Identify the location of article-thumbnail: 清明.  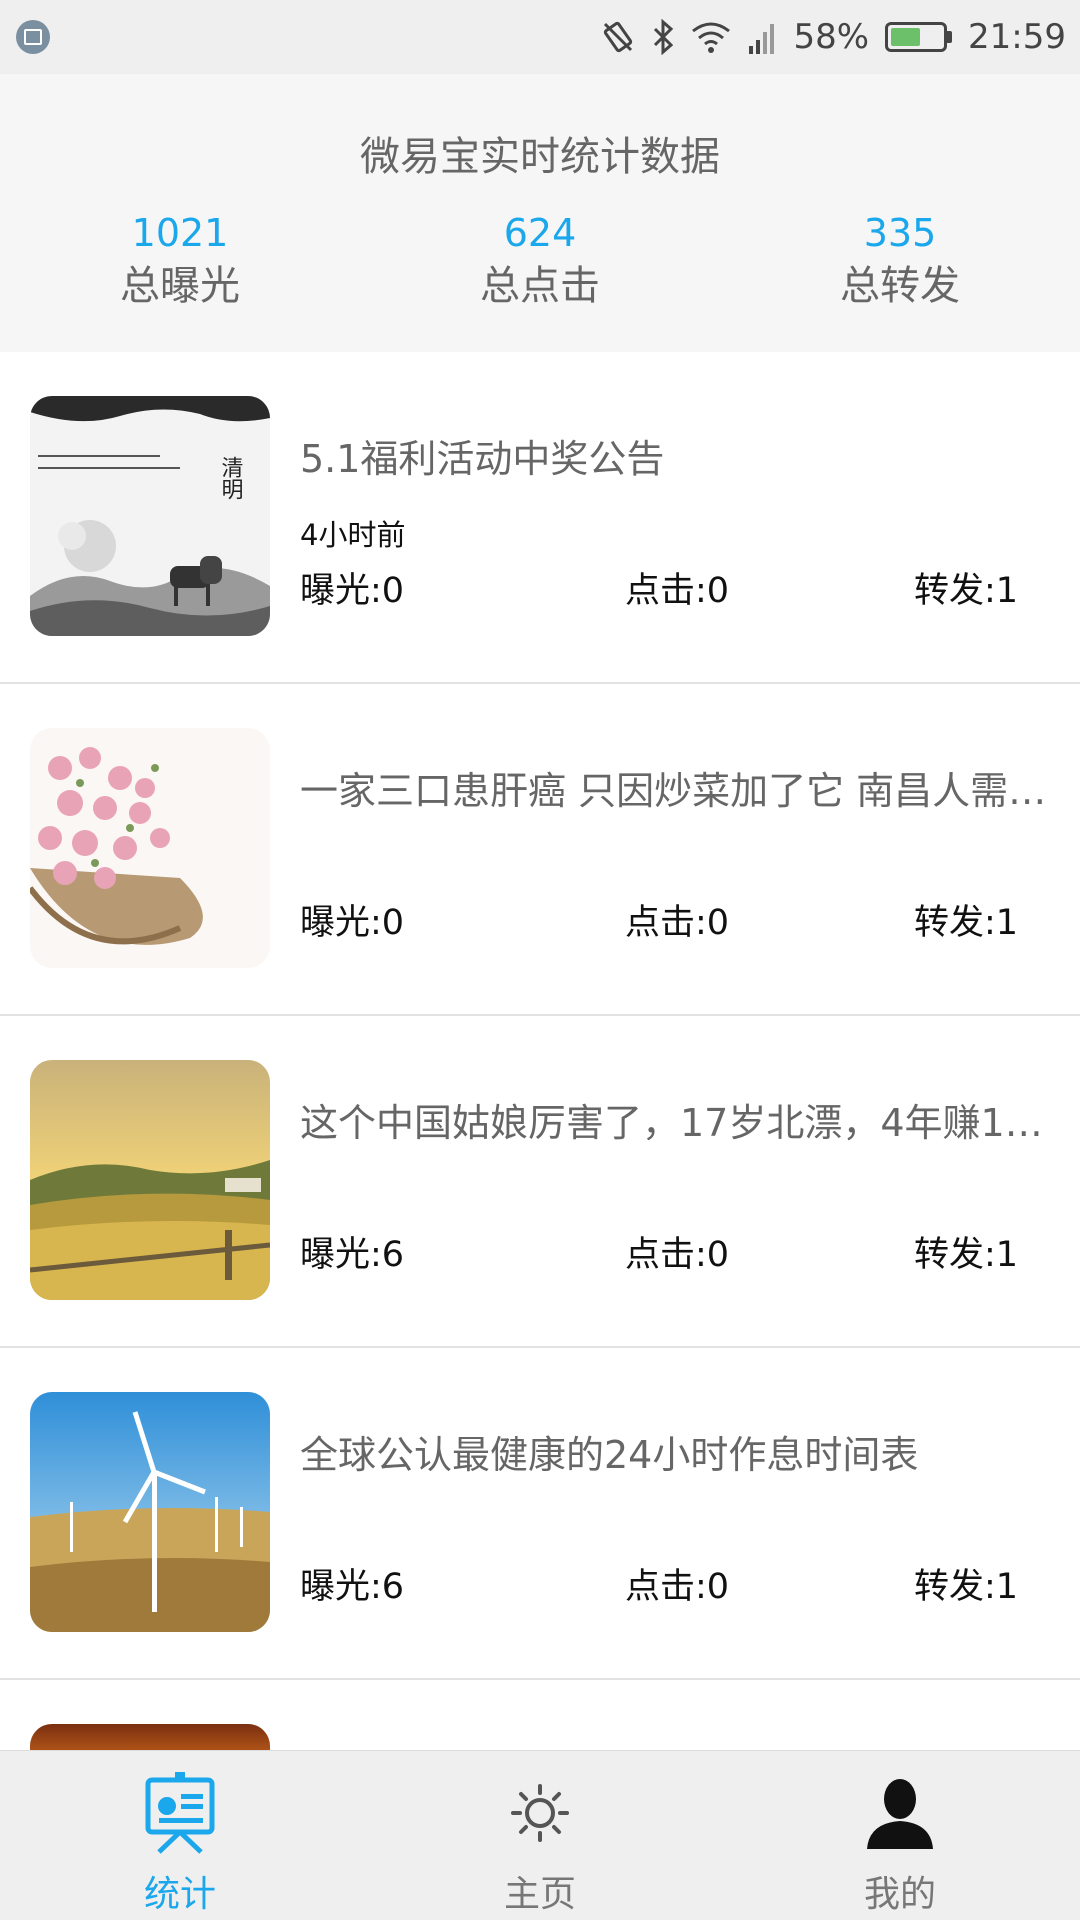
(150, 516).